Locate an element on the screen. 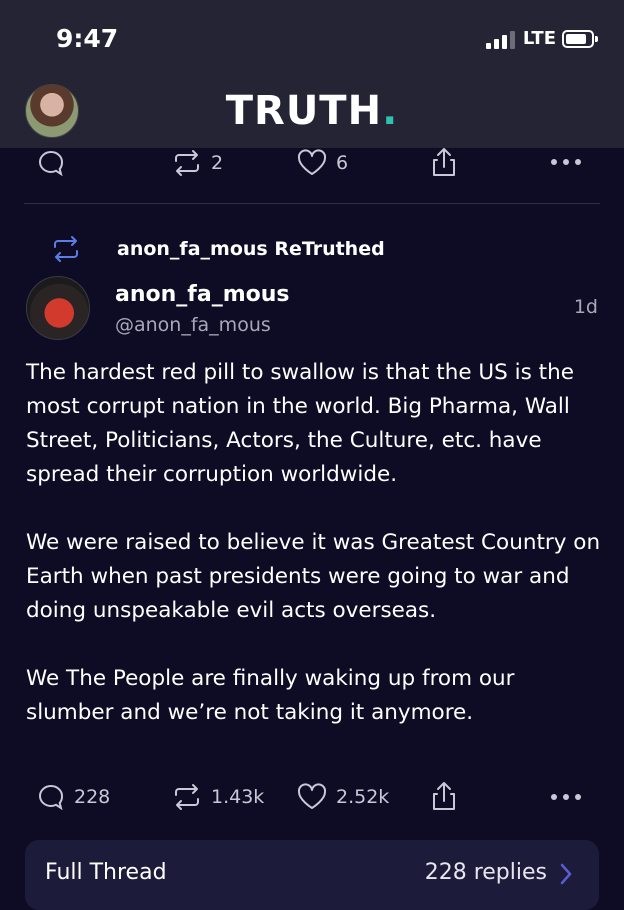 The height and width of the screenshot is (910, 624). retruth-indicator: anon_fa_mous ReTruthed is located at coordinates (217, 249).